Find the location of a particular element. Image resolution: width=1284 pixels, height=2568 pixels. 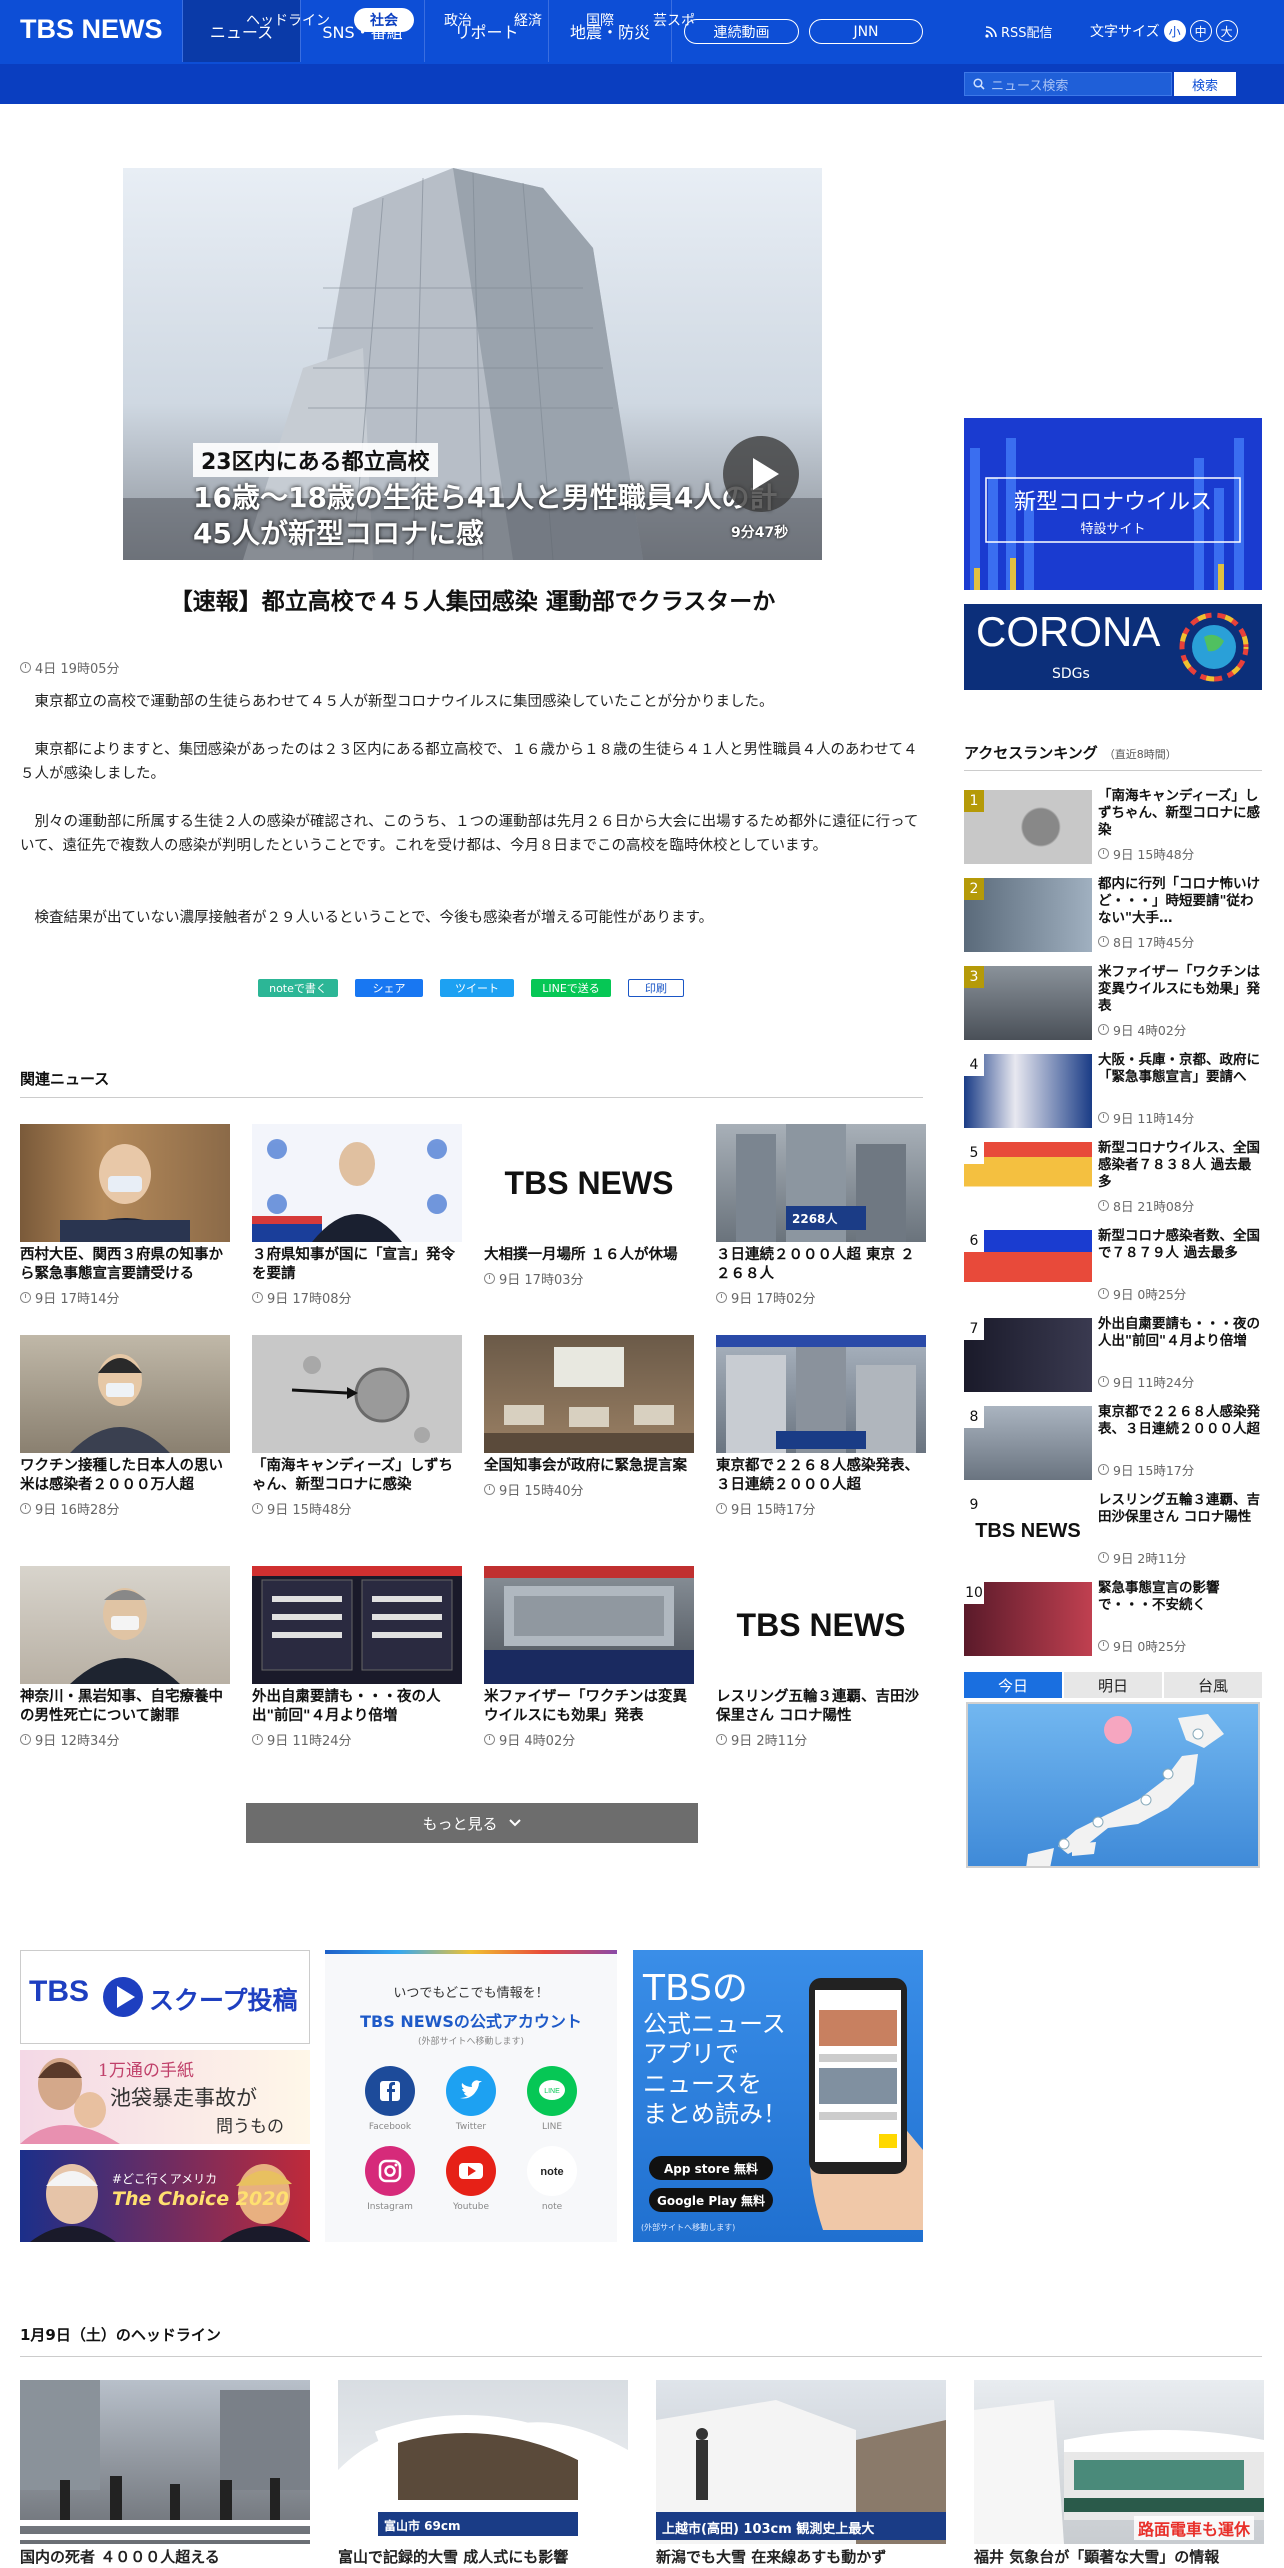

rank-number: 1 is located at coordinates (974, 801).